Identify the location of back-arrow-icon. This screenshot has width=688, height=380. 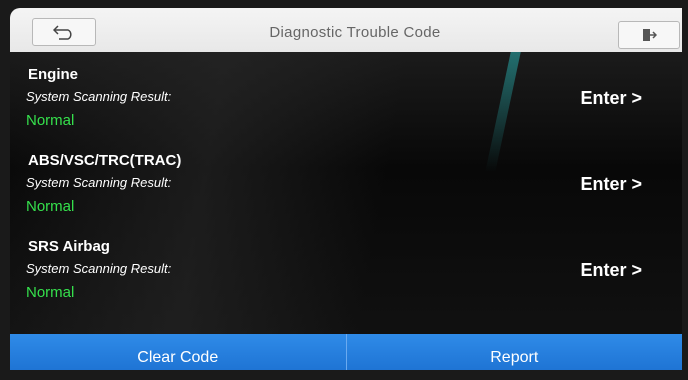
(62, 32).